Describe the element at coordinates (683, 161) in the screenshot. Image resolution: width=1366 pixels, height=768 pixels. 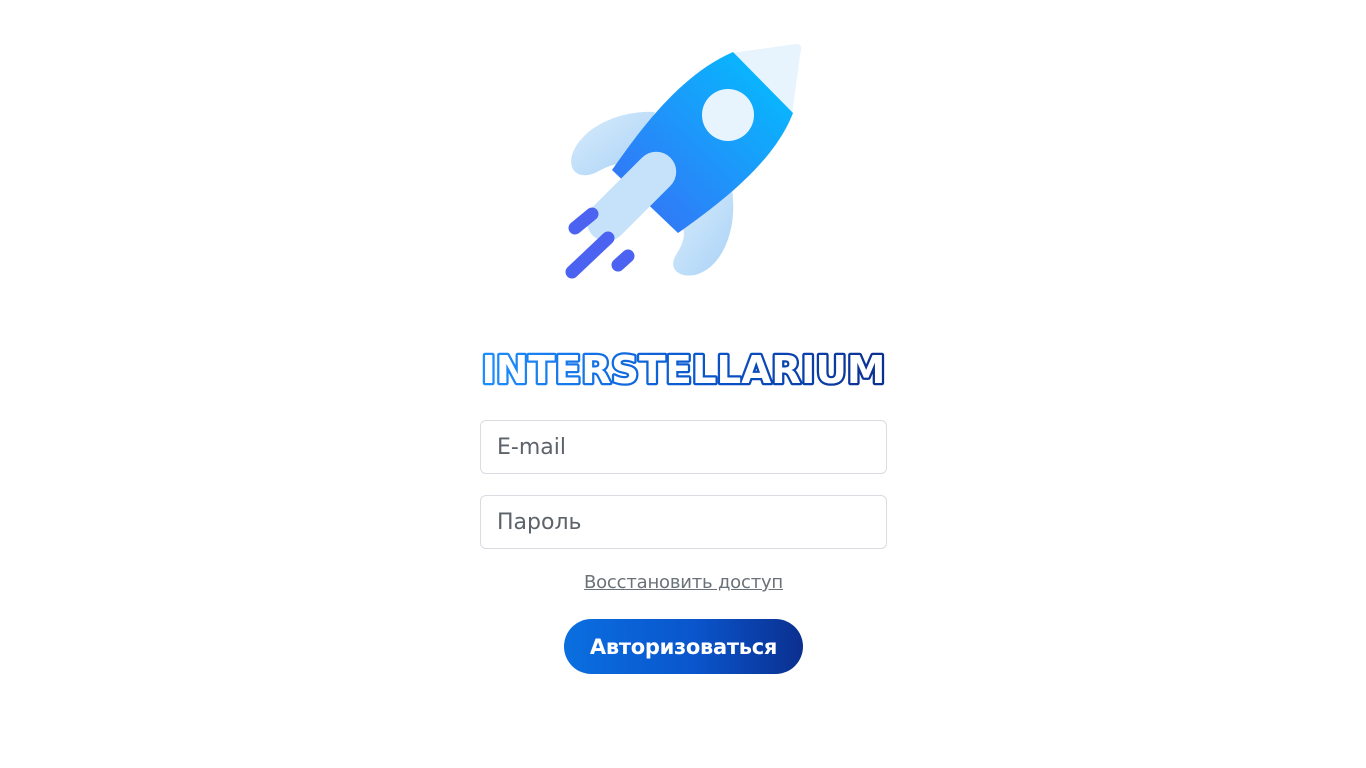
I see `rocket-icon` at that location.